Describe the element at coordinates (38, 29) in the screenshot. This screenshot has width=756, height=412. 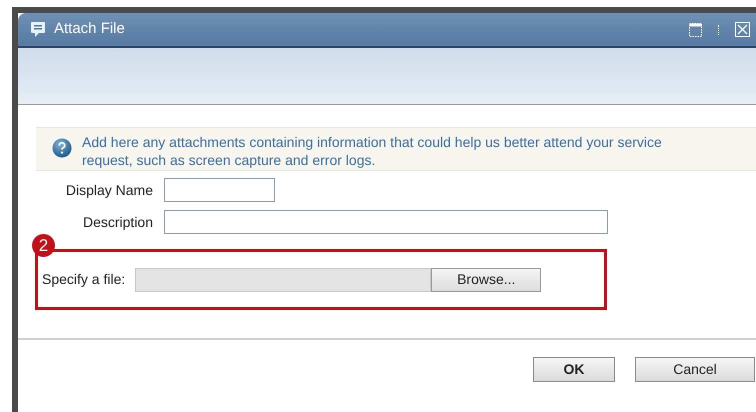
I see `speech-bubble-icon` at that location.